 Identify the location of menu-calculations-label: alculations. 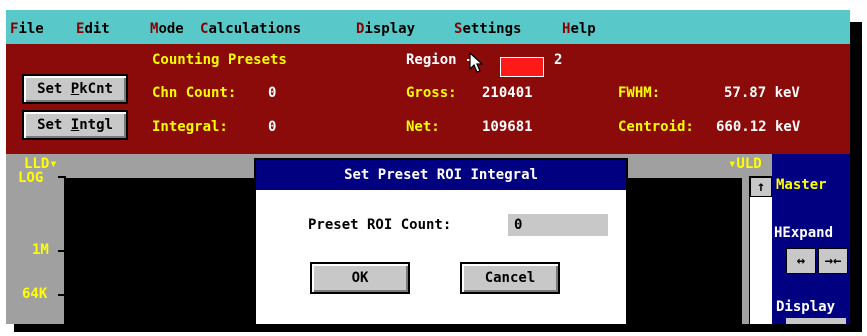
(255, 29).